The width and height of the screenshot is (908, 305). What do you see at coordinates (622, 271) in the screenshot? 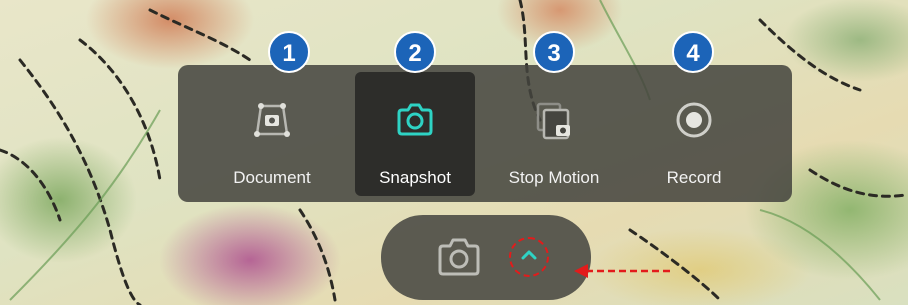
I see `callout-arrow-icon` at bounding box center [622, 271].